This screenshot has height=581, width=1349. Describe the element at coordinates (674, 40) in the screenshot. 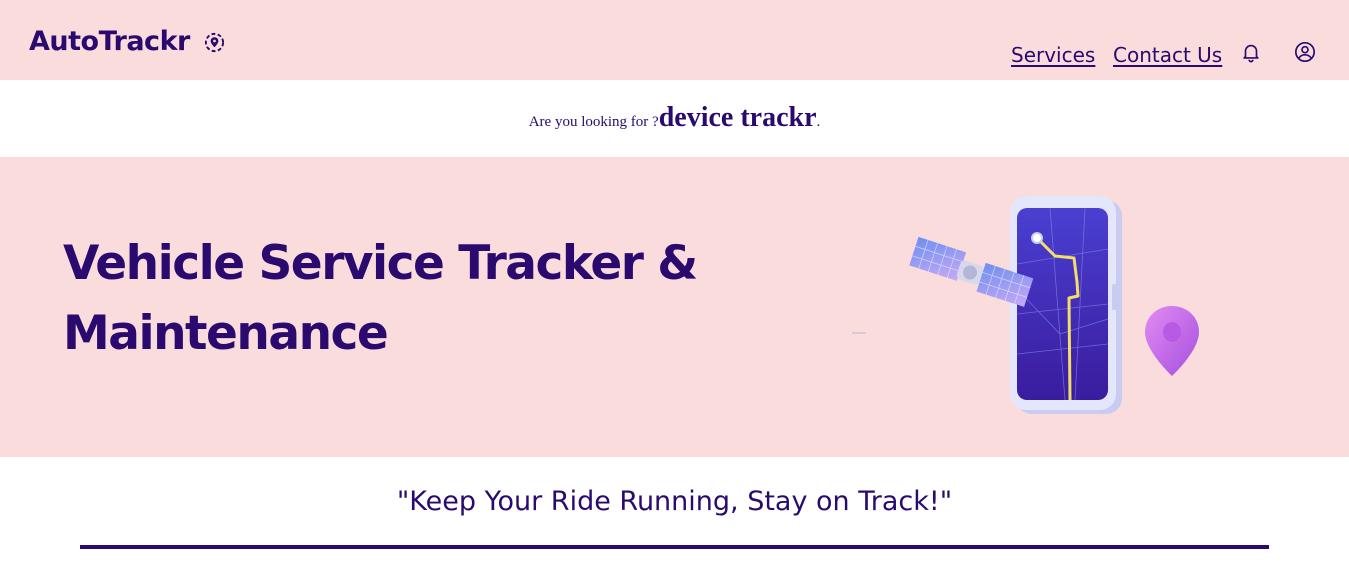

I see `navbar: AutoTrackr Services Contact Us` at that location.